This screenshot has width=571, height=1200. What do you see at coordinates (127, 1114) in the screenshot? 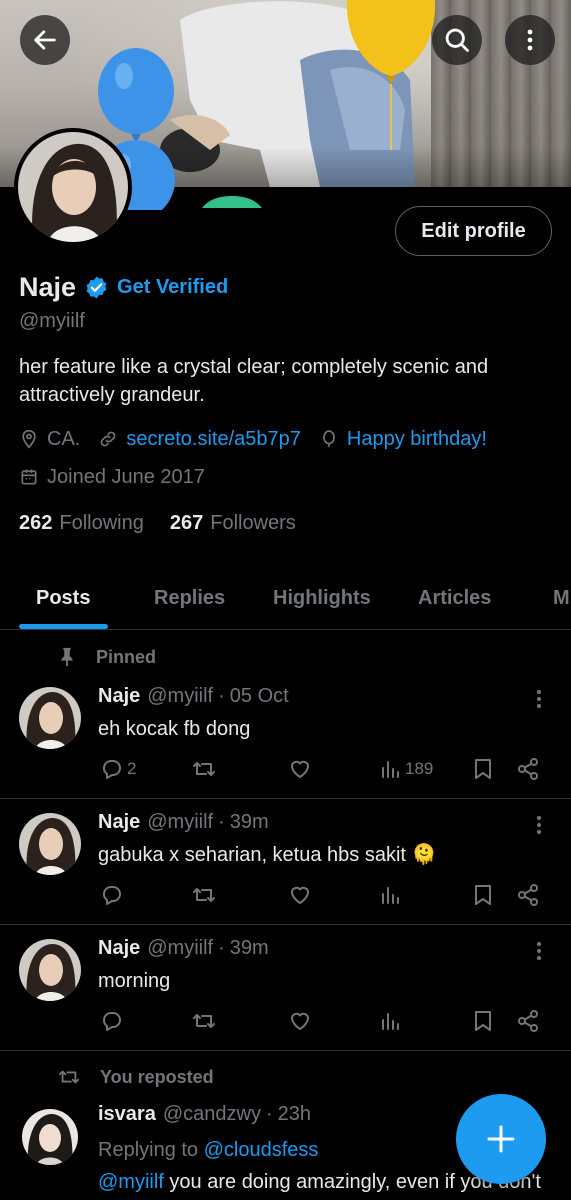
I see `author-name: isvara` at bounding box center [127, 1114].